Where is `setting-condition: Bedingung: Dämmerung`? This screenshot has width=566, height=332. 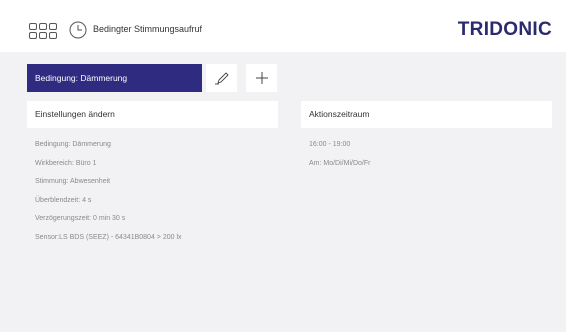 setting-condition: Bedingung: Dämmerung is located at coordinates (73, 144).